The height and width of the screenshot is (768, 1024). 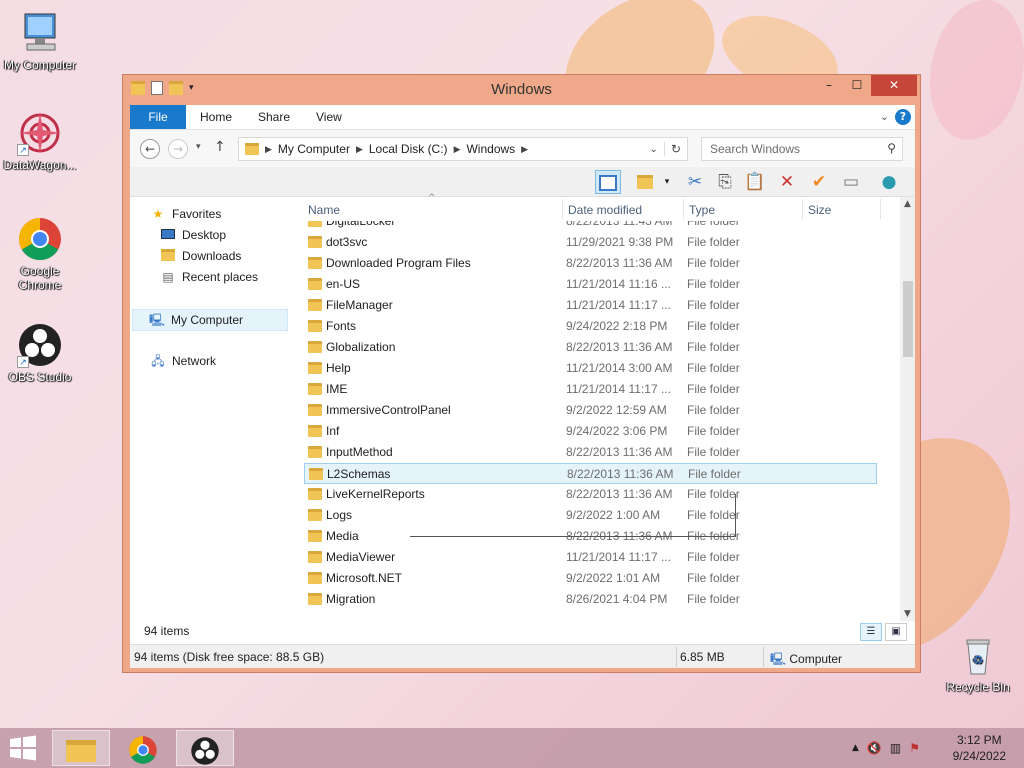 I want to click on table-row: InputMethod 8/22/2013 11:36 AM File folder, so click(x=590, y=452).